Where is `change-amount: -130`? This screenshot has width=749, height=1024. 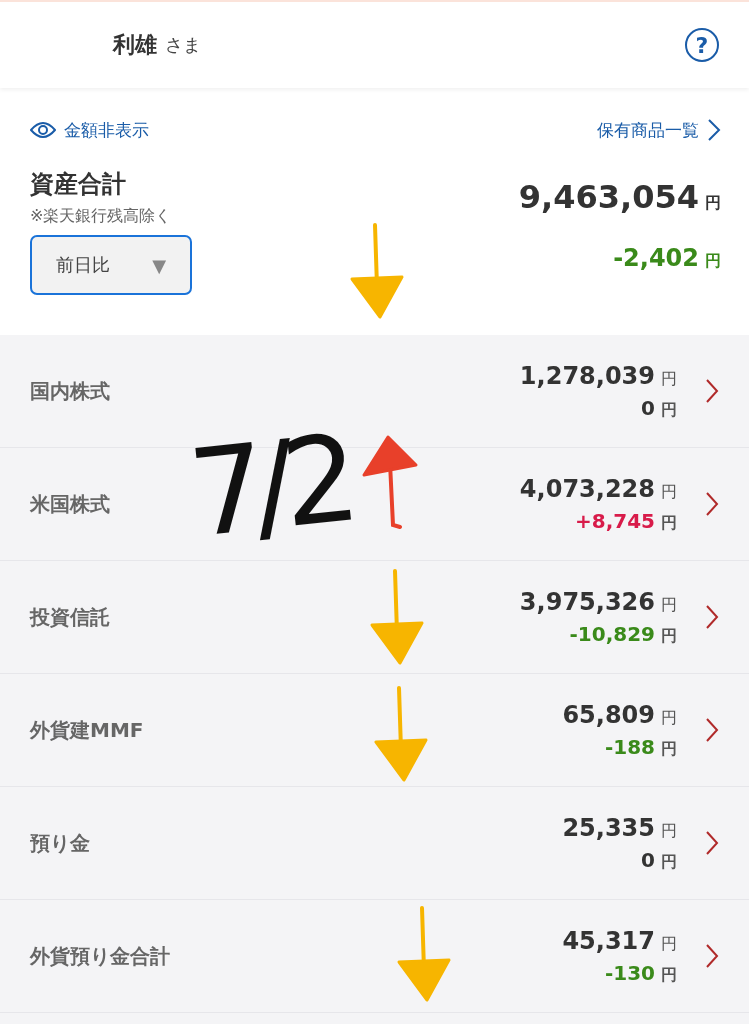
change-amount: -130 is located at coordinates (629, 972).